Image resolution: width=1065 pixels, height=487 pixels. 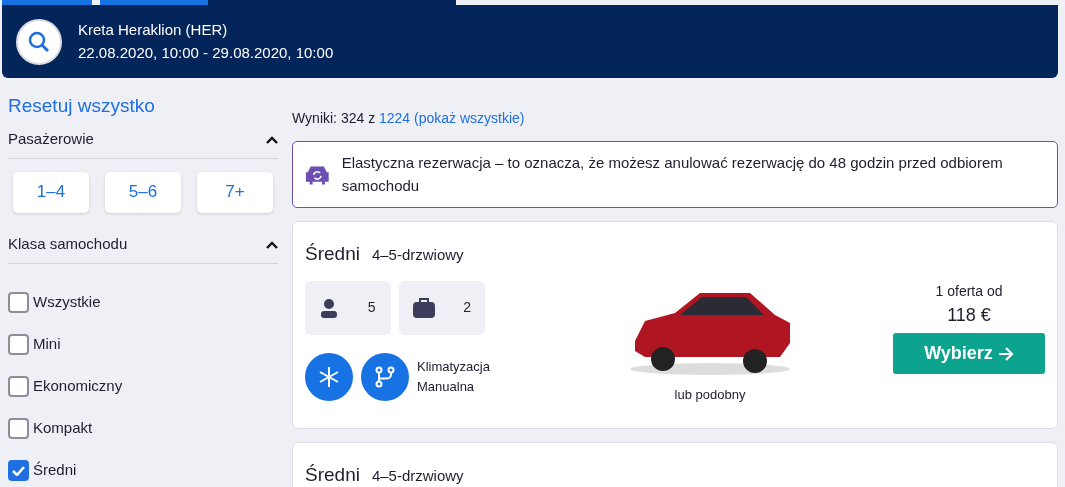 What do you see at coordinates (67, 302) in the screenshot?
I see `checkbox-label: Wszystkie` at bounding box center [67, 302].